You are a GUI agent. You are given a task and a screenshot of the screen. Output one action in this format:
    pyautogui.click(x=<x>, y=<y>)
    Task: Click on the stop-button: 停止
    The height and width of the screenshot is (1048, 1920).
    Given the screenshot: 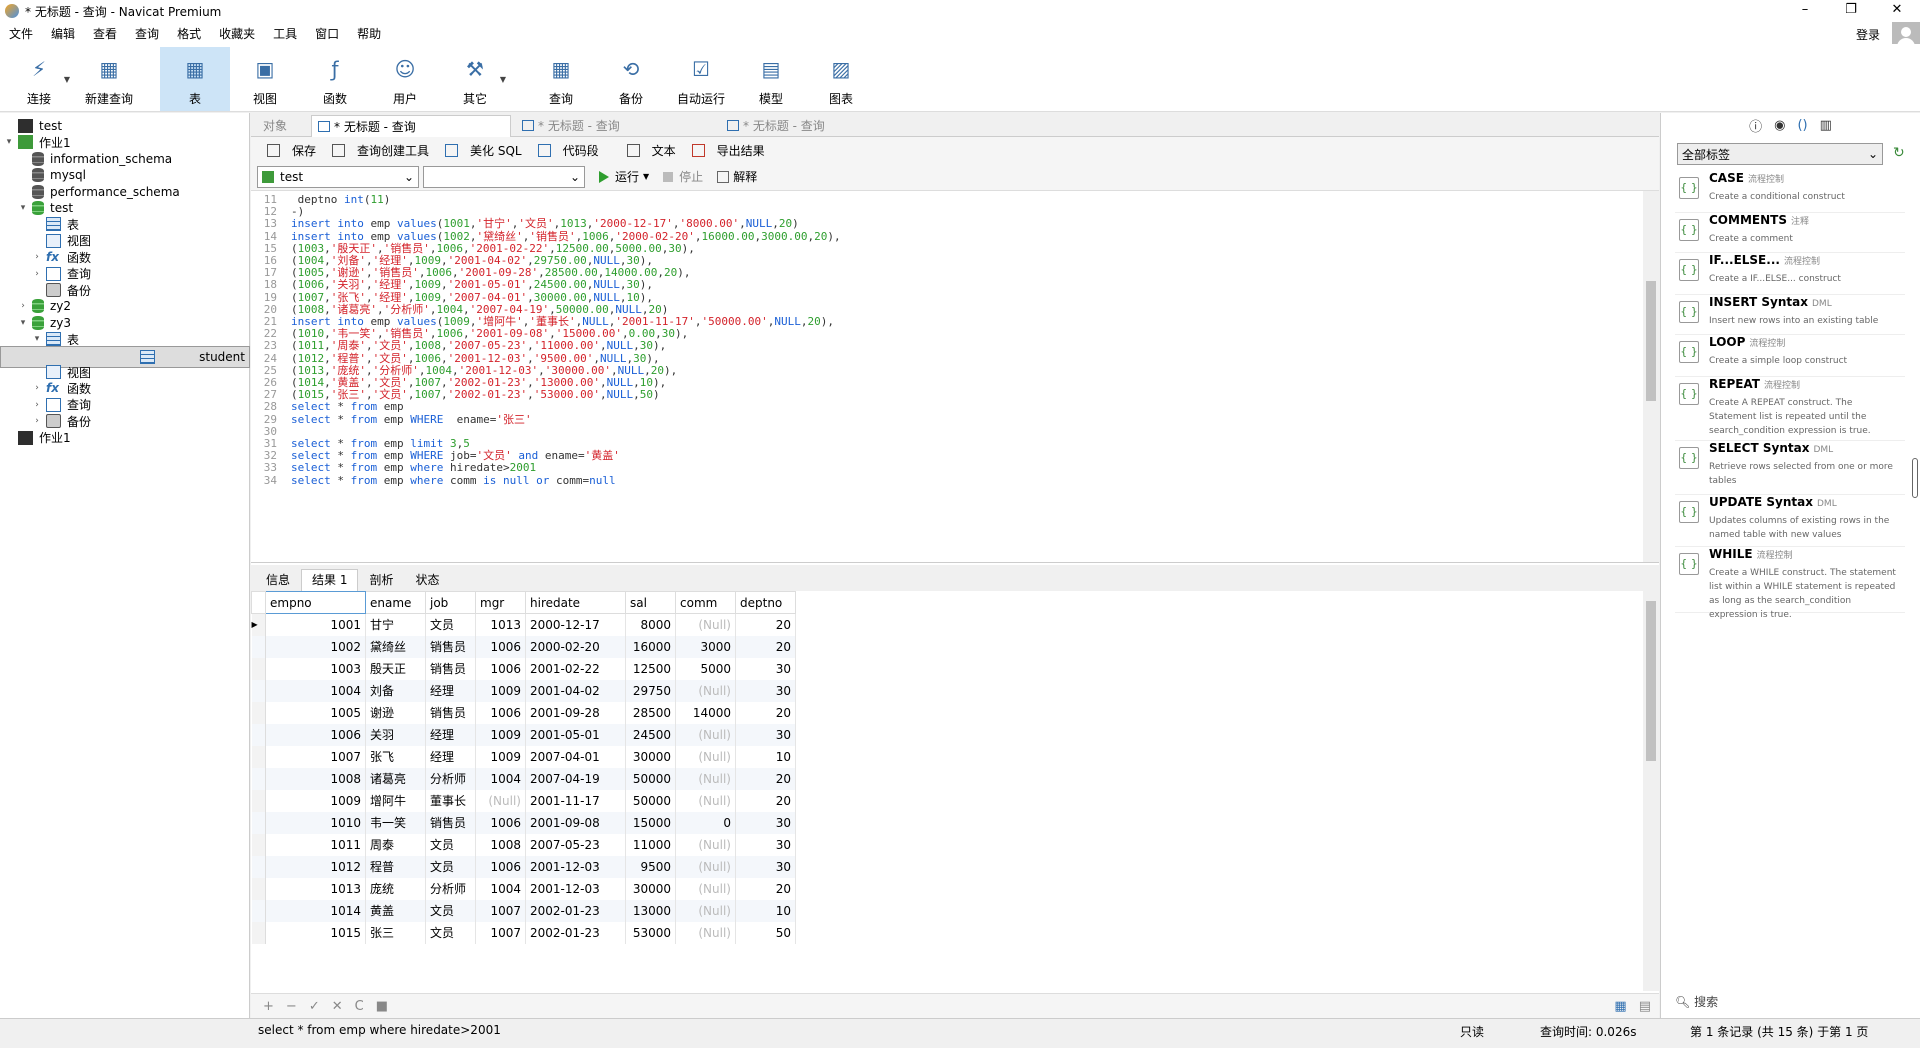 What is the action you would take?
    pyautogui.click(x=683, y=176)
    